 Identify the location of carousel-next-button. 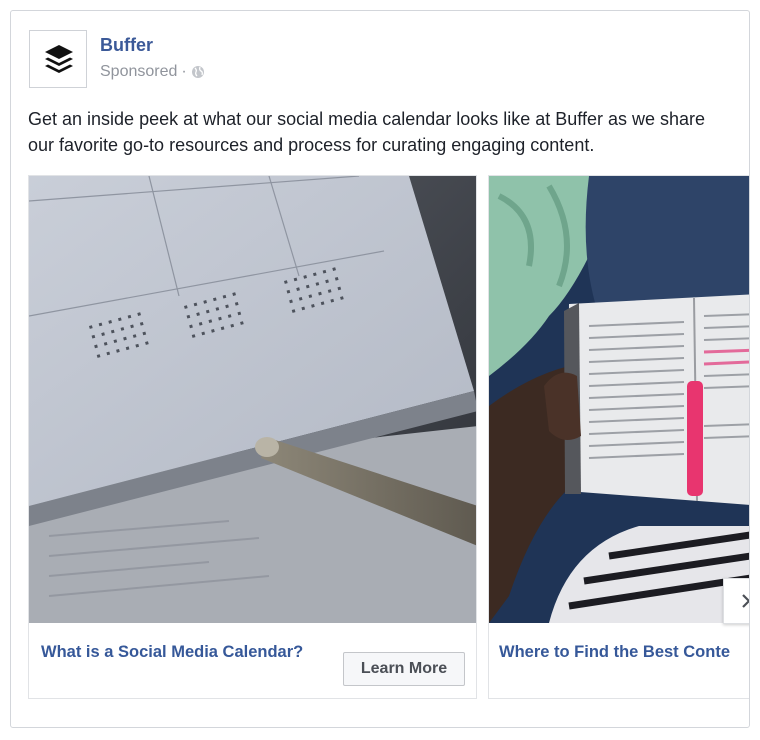
(736, 601).